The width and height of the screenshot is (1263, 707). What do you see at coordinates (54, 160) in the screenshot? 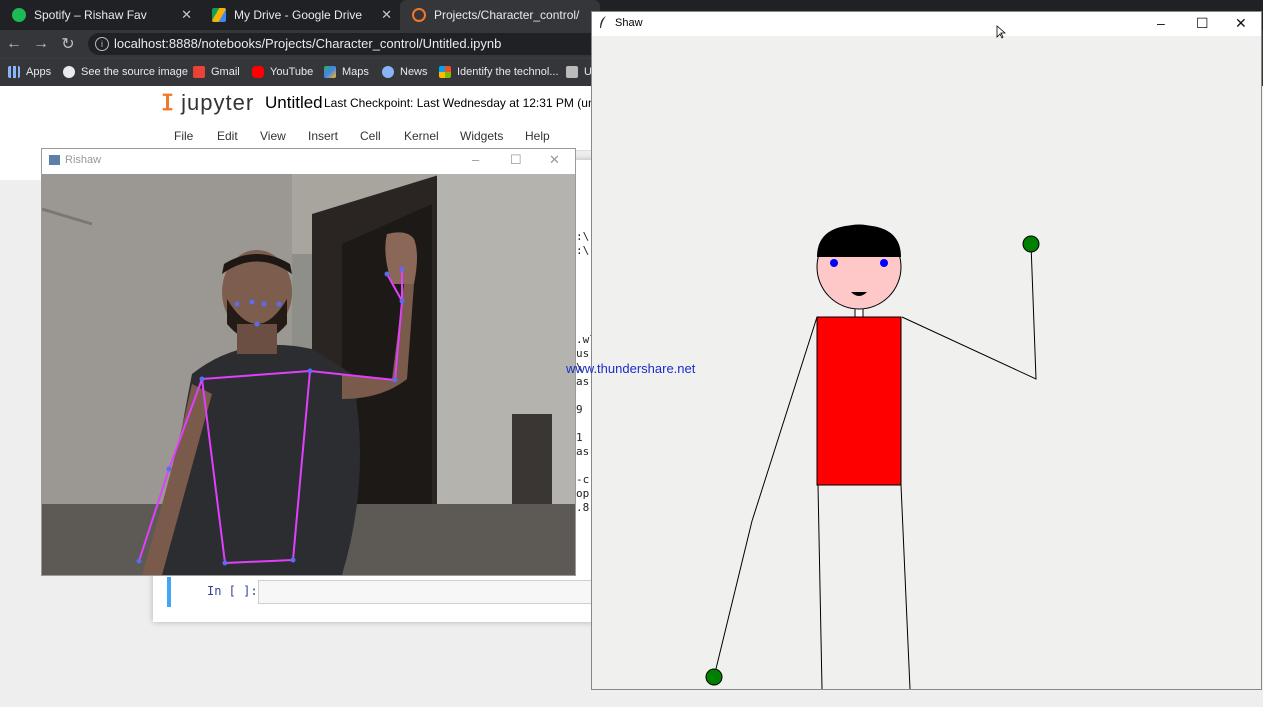
I see `window-app-icon` at bounding box center [54, 160].